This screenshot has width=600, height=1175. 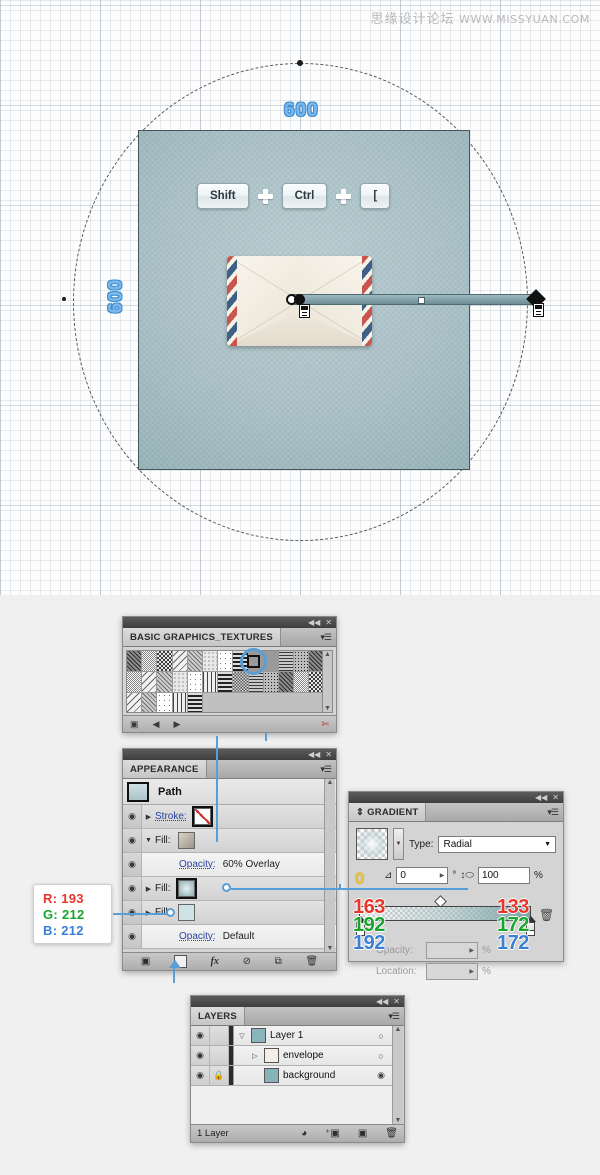 What do you see at coordinates (186, 840) in the screenshot?
I see `appearance-fill-texture-swatch` at bounding box center [186, 840].